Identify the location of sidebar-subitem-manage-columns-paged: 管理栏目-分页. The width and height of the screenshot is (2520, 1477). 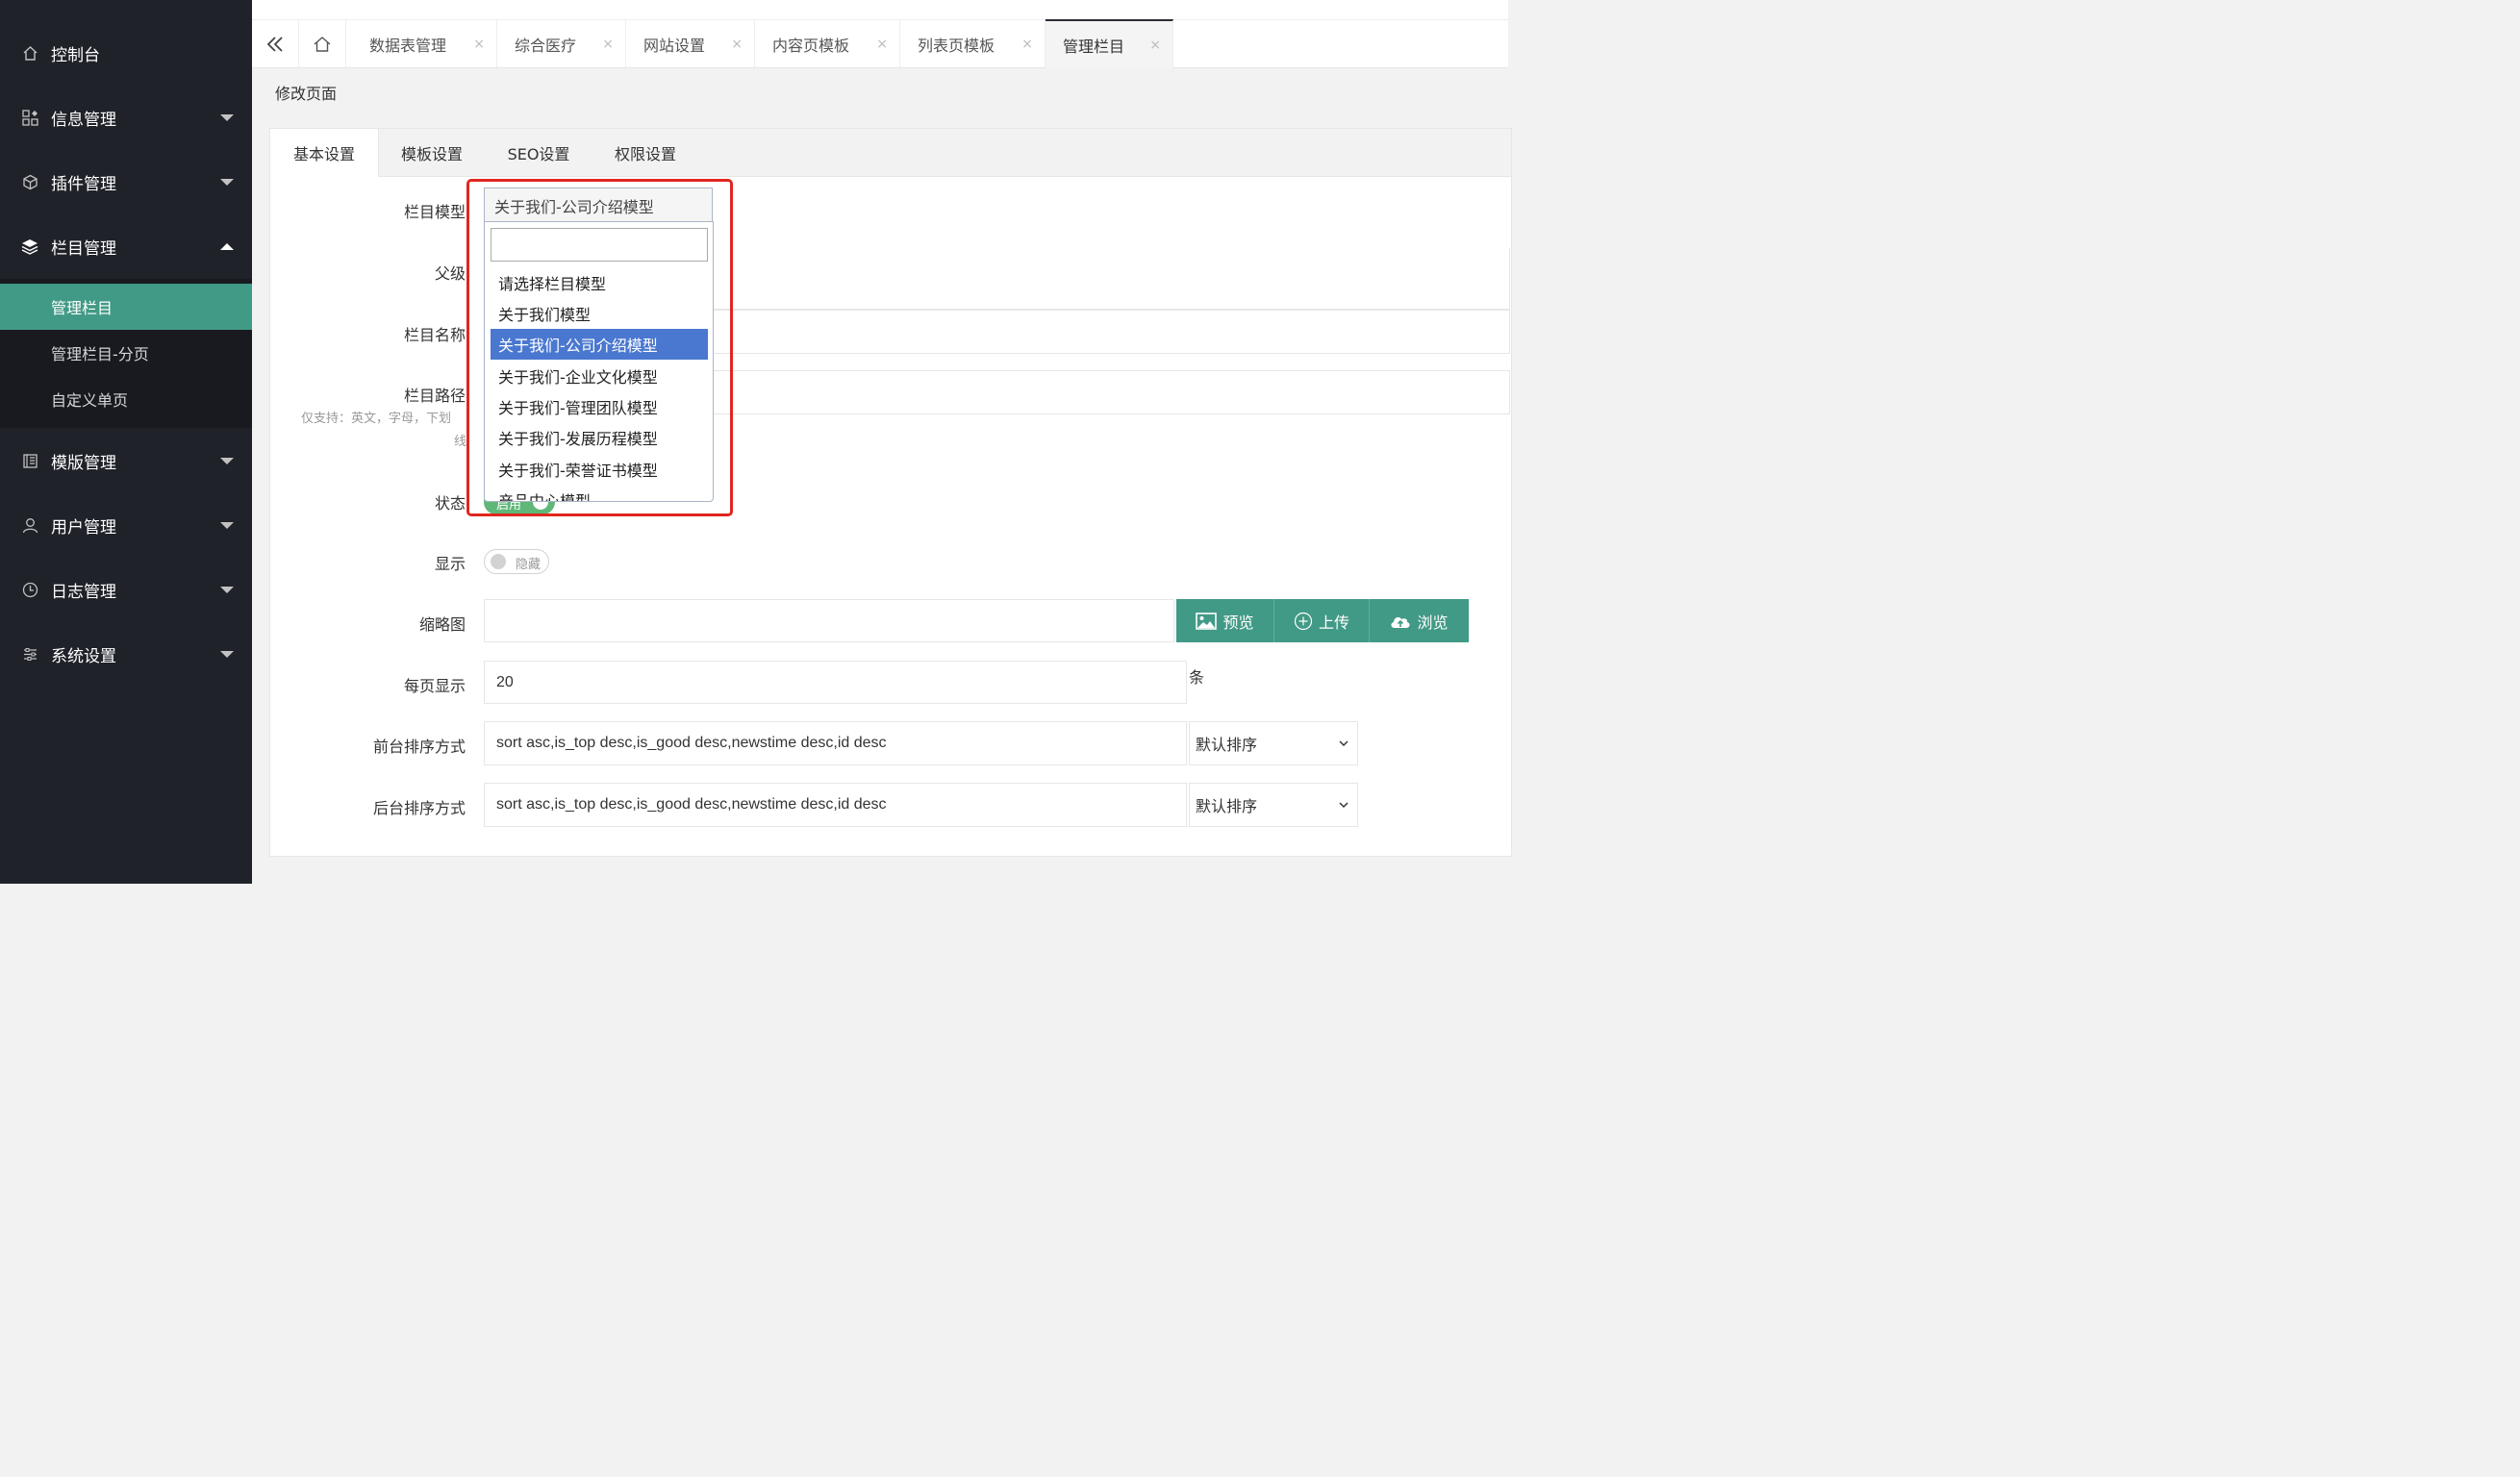
(126, 353).